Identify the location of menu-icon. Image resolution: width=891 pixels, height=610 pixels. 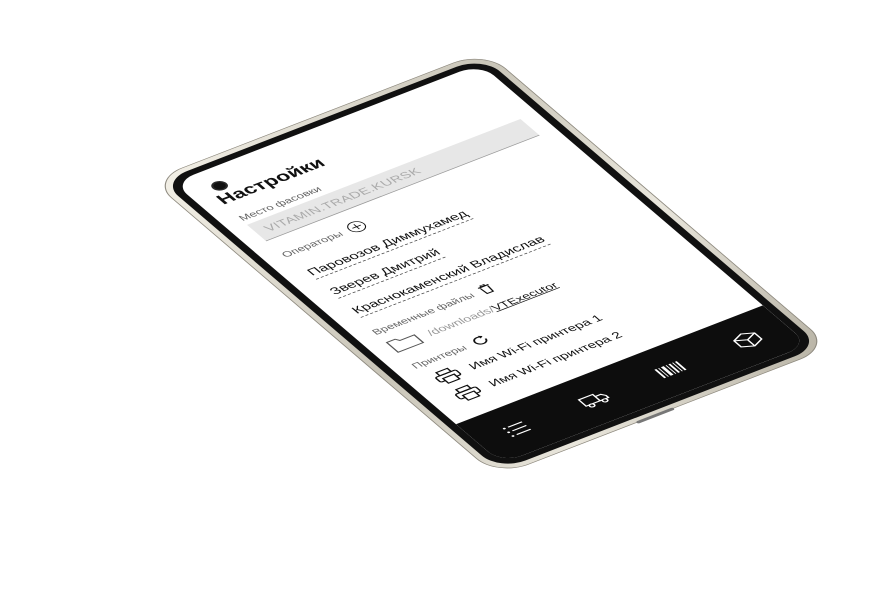
(517, 429).